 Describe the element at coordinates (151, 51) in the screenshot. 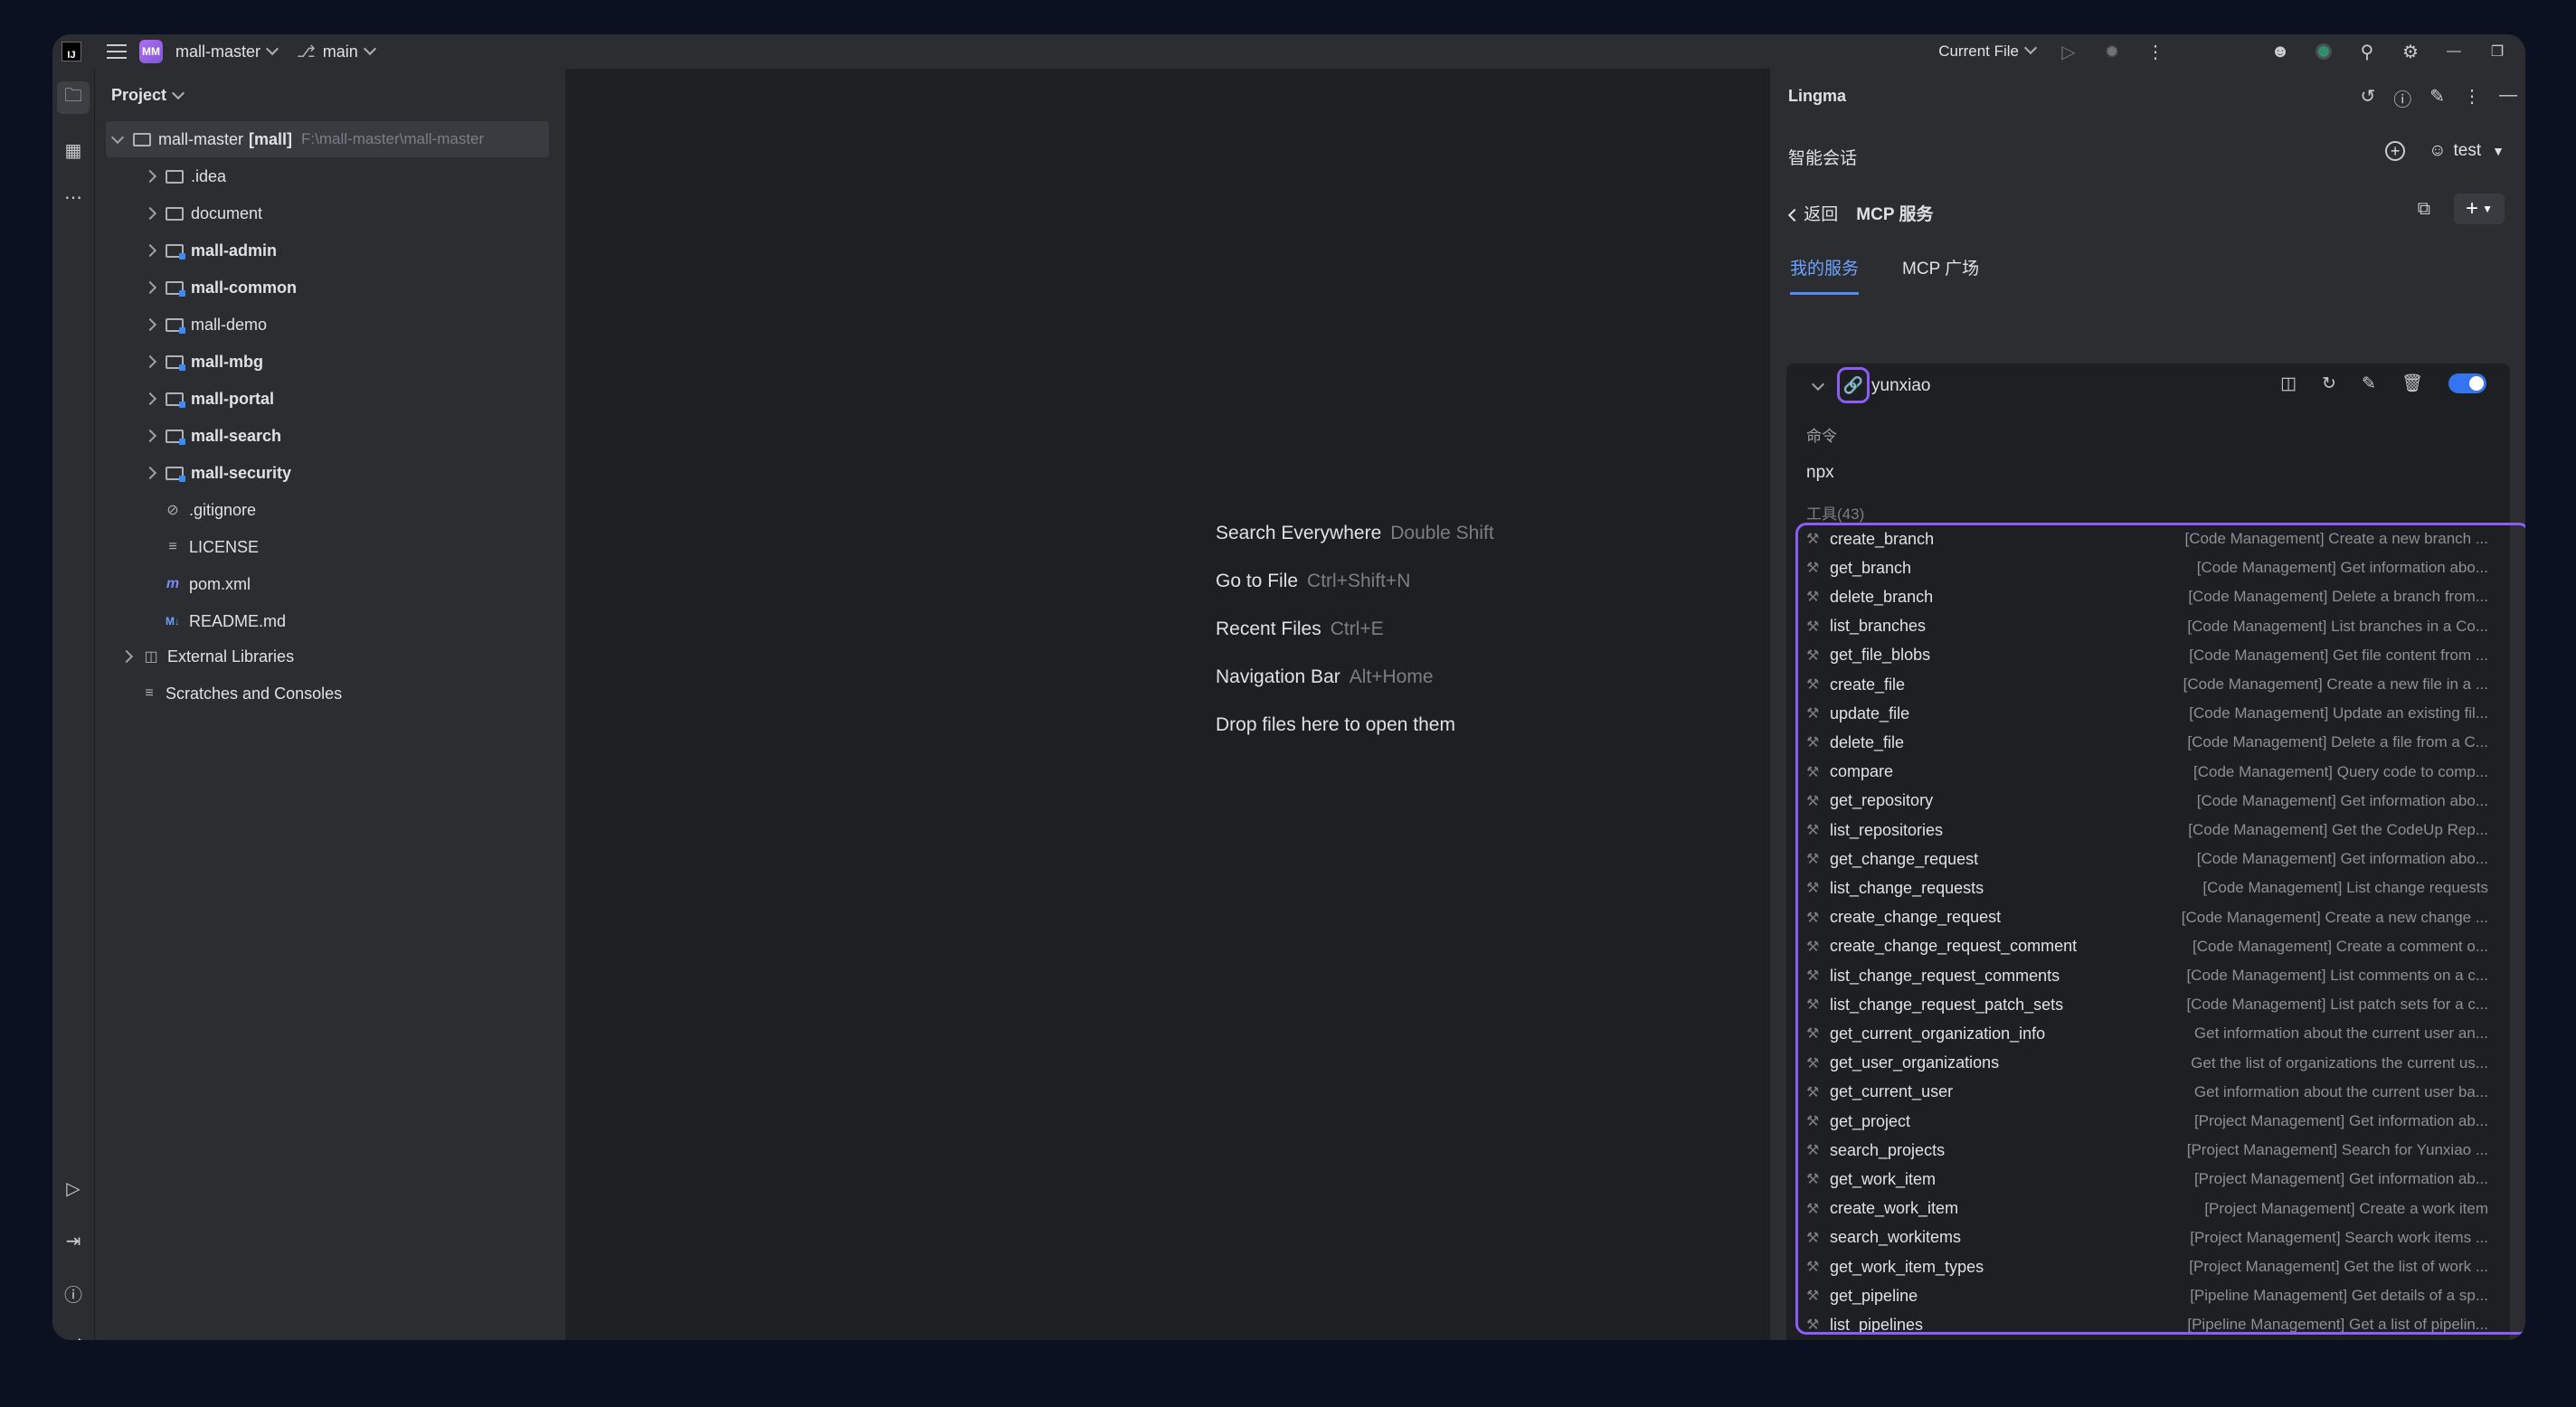

I see `project-badge: MM` at that location.